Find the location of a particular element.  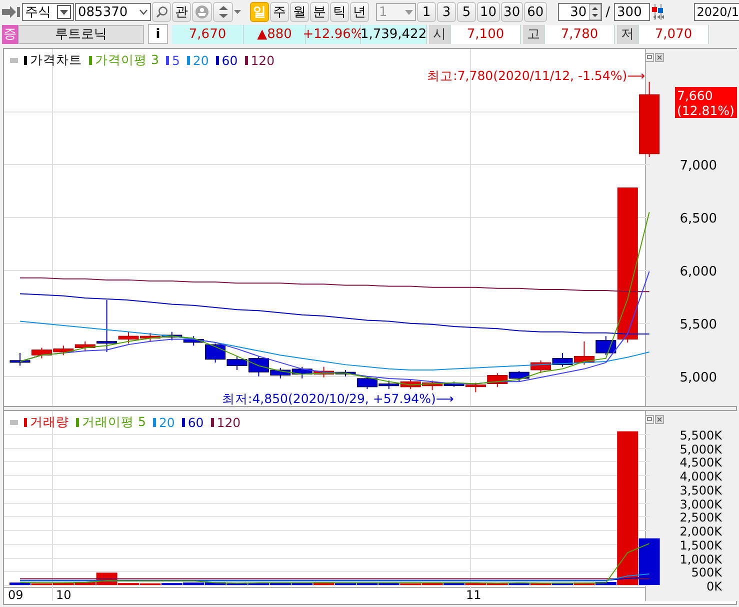

axis-label: 6,000 is located at coordinates (698, 272).